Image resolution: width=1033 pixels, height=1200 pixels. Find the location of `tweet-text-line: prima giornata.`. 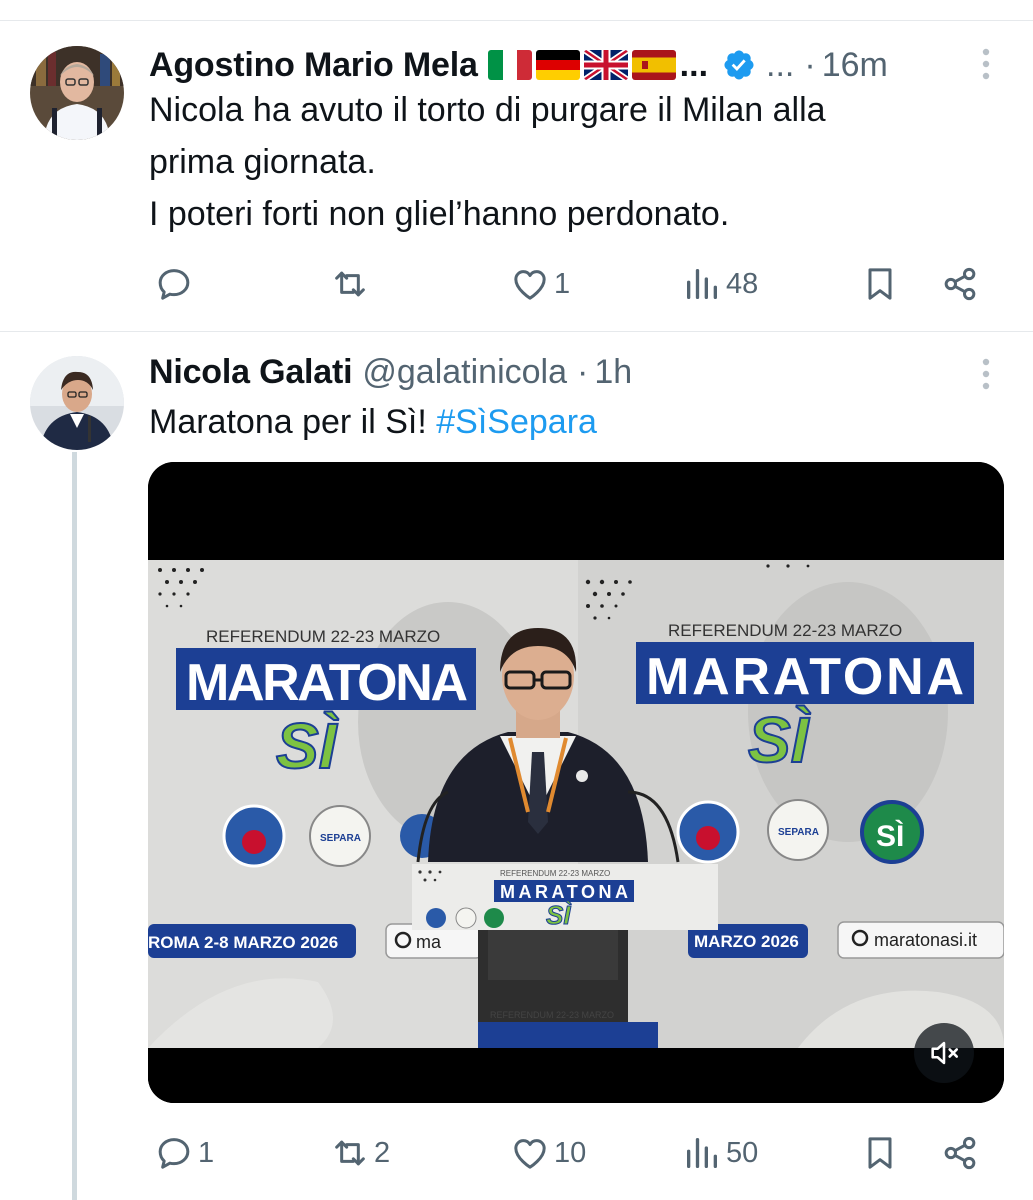

tweet-text-line: prima giornata. is located at coordinates (262, 162).